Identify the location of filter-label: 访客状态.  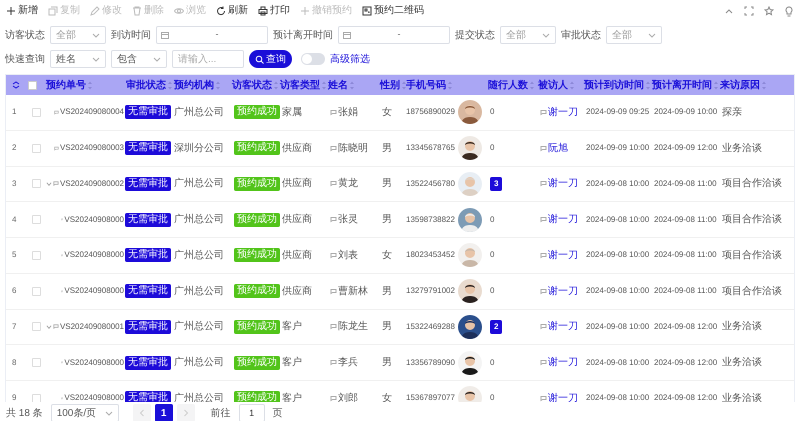
(25, 35).